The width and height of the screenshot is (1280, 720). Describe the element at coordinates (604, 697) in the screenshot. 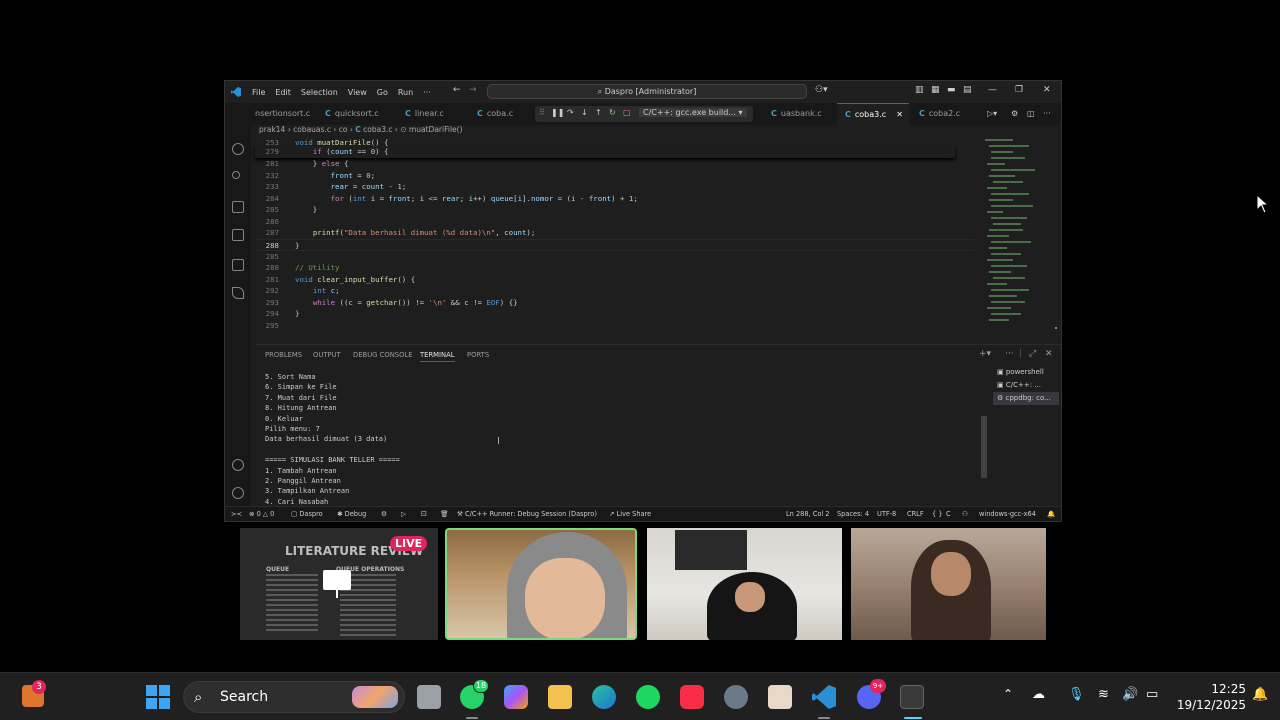

I see `edge-icon` at that location.